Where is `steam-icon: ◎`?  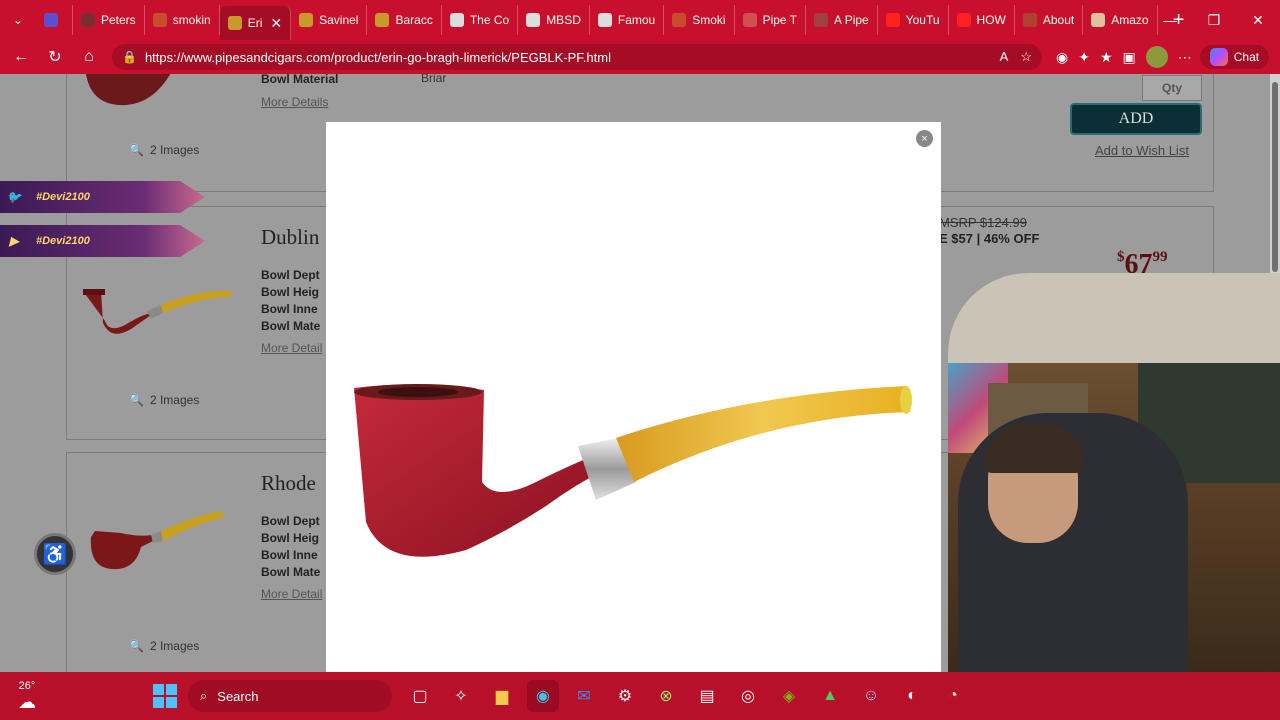 steam-icon: ◎ is located at coordinates (748, 696).